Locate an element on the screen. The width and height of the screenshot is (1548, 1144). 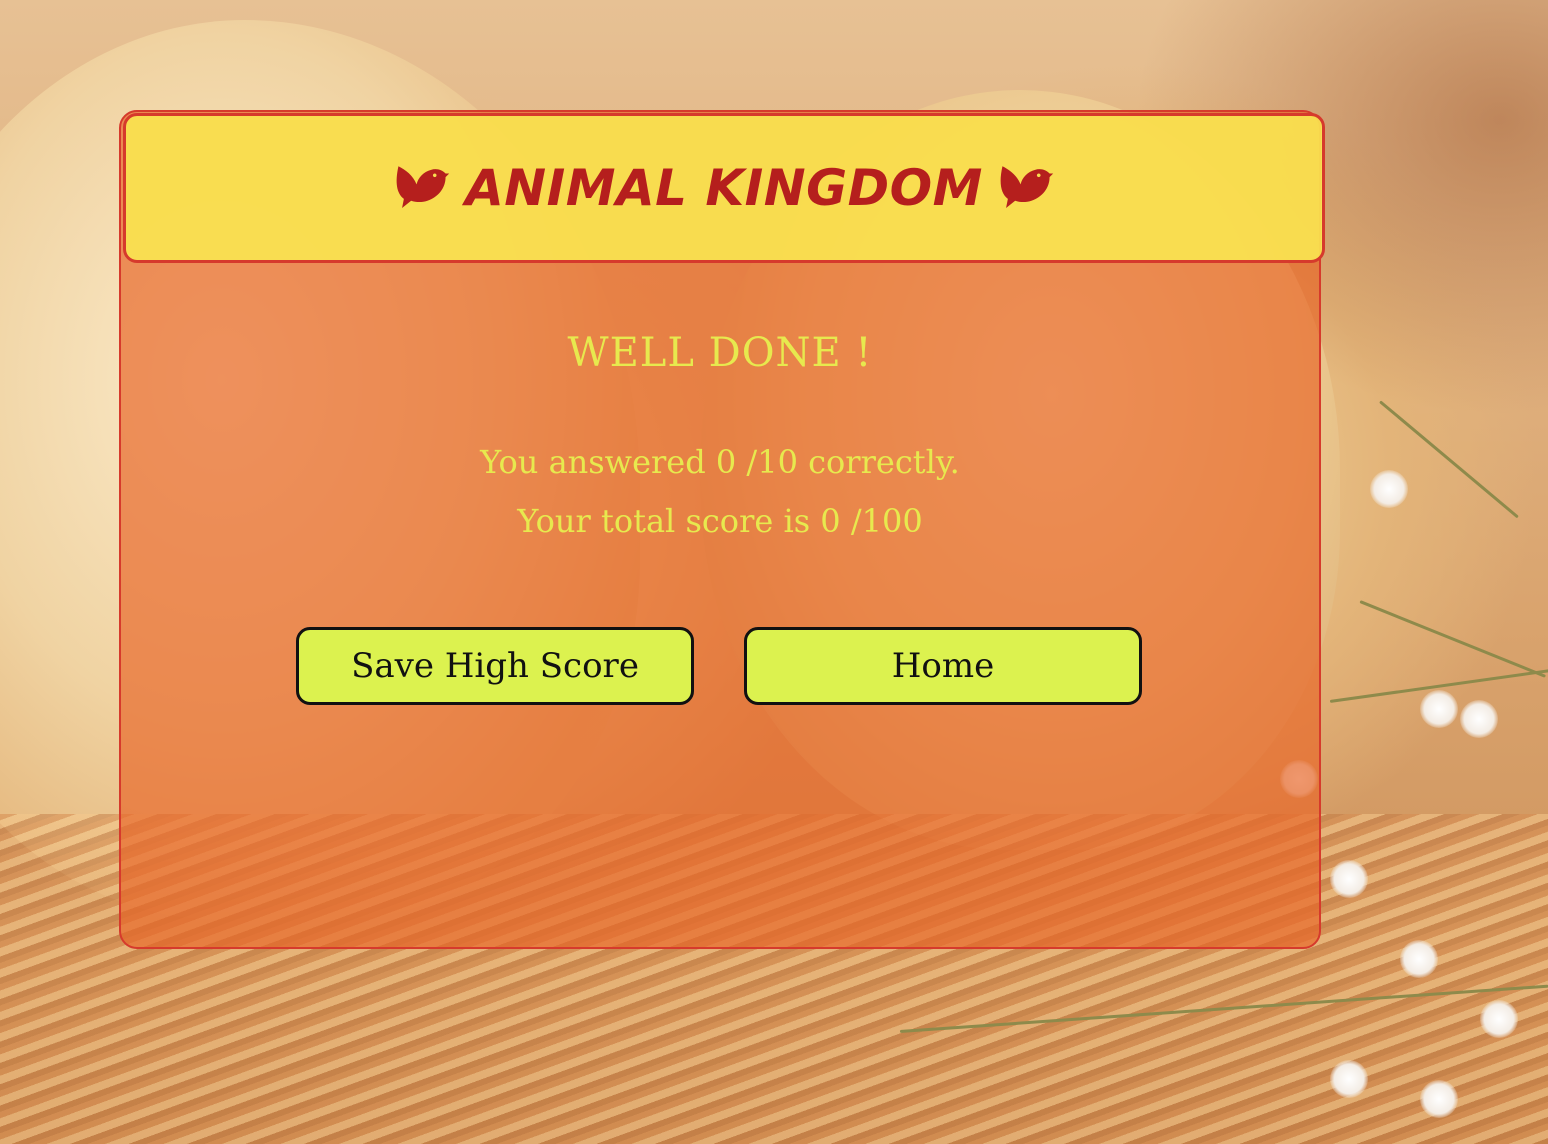
answered-count-text: You answered 0 /10 correctly. is located at coordinates (720, 462).